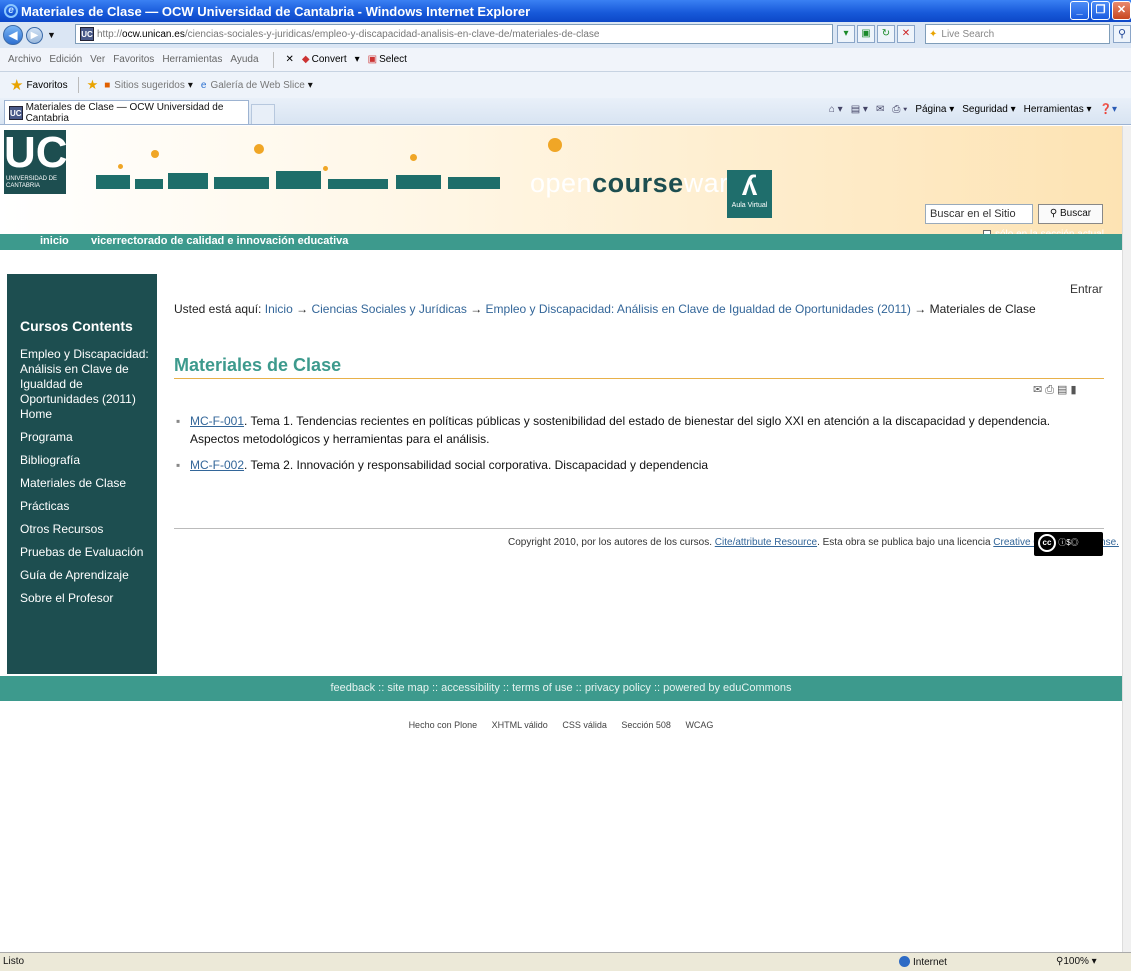  Describe the element at coordinates (1079, 10) in the screenshot. I see `minimize-button: _` at that location.